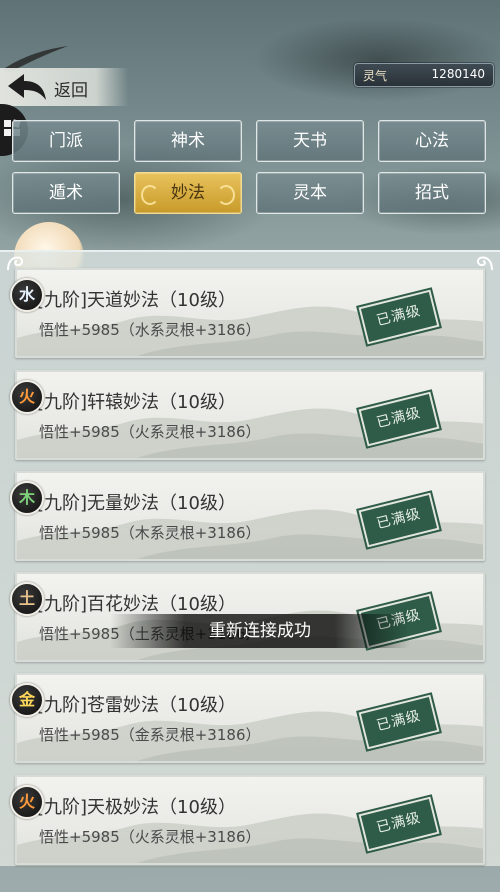 Image resolution: width=500 pixels, height=892 pixels. I want to click on element-badge-icon: 木, so click(27, 498).